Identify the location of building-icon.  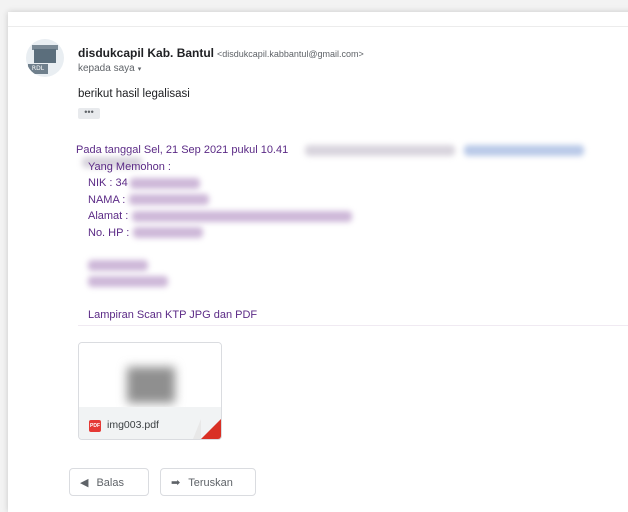
(45, 56).